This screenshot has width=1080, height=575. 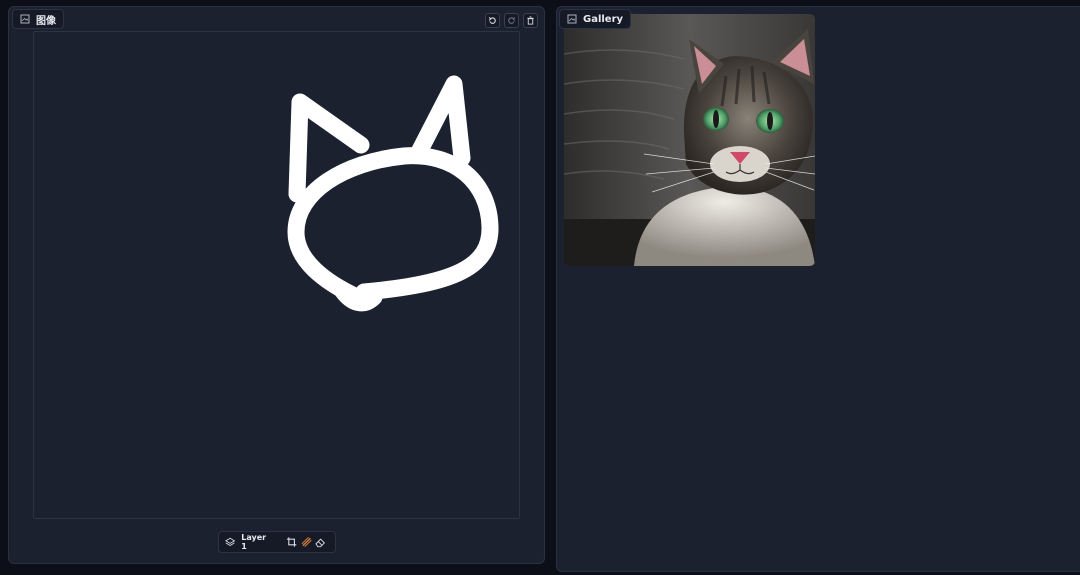 I want to click on redo-icon, so click(x=512, y=20).